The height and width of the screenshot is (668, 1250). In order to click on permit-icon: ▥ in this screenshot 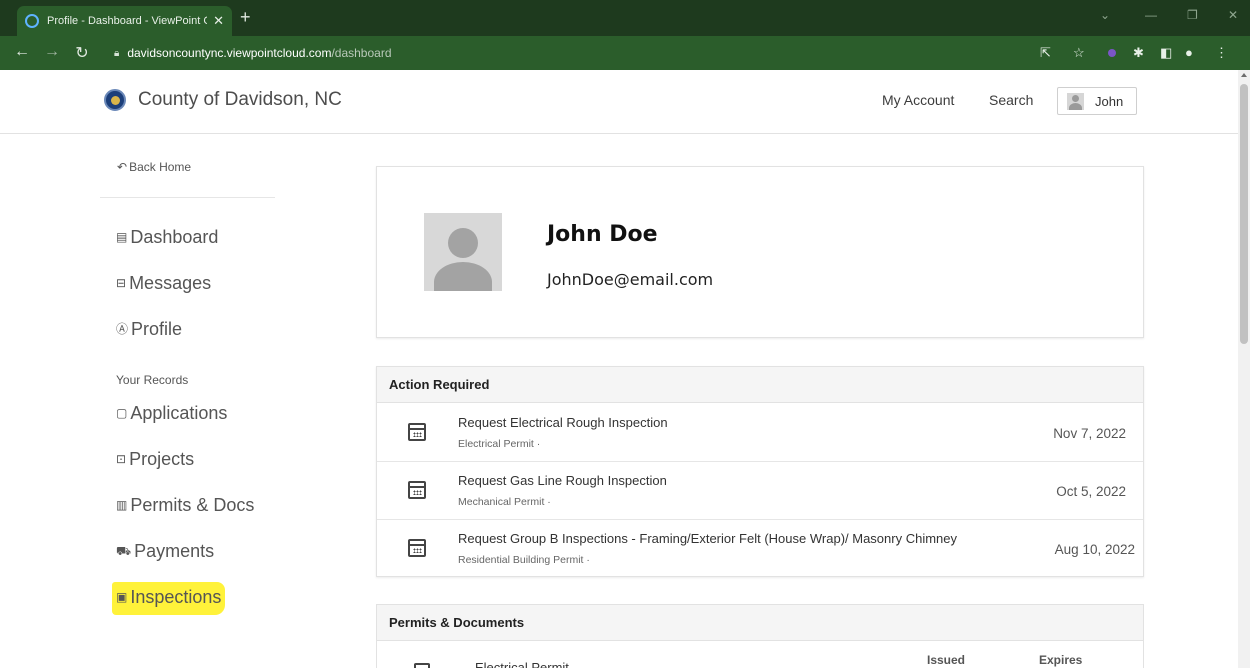, I will do `click(122, 505)`.